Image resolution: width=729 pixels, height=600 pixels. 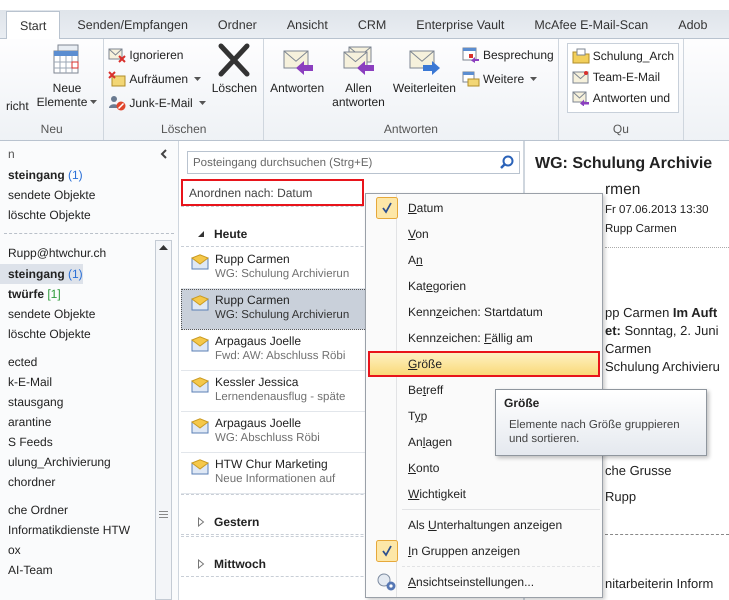 I want to click on ribbon-button: Neue Elemente, so click(x=67, y=82).